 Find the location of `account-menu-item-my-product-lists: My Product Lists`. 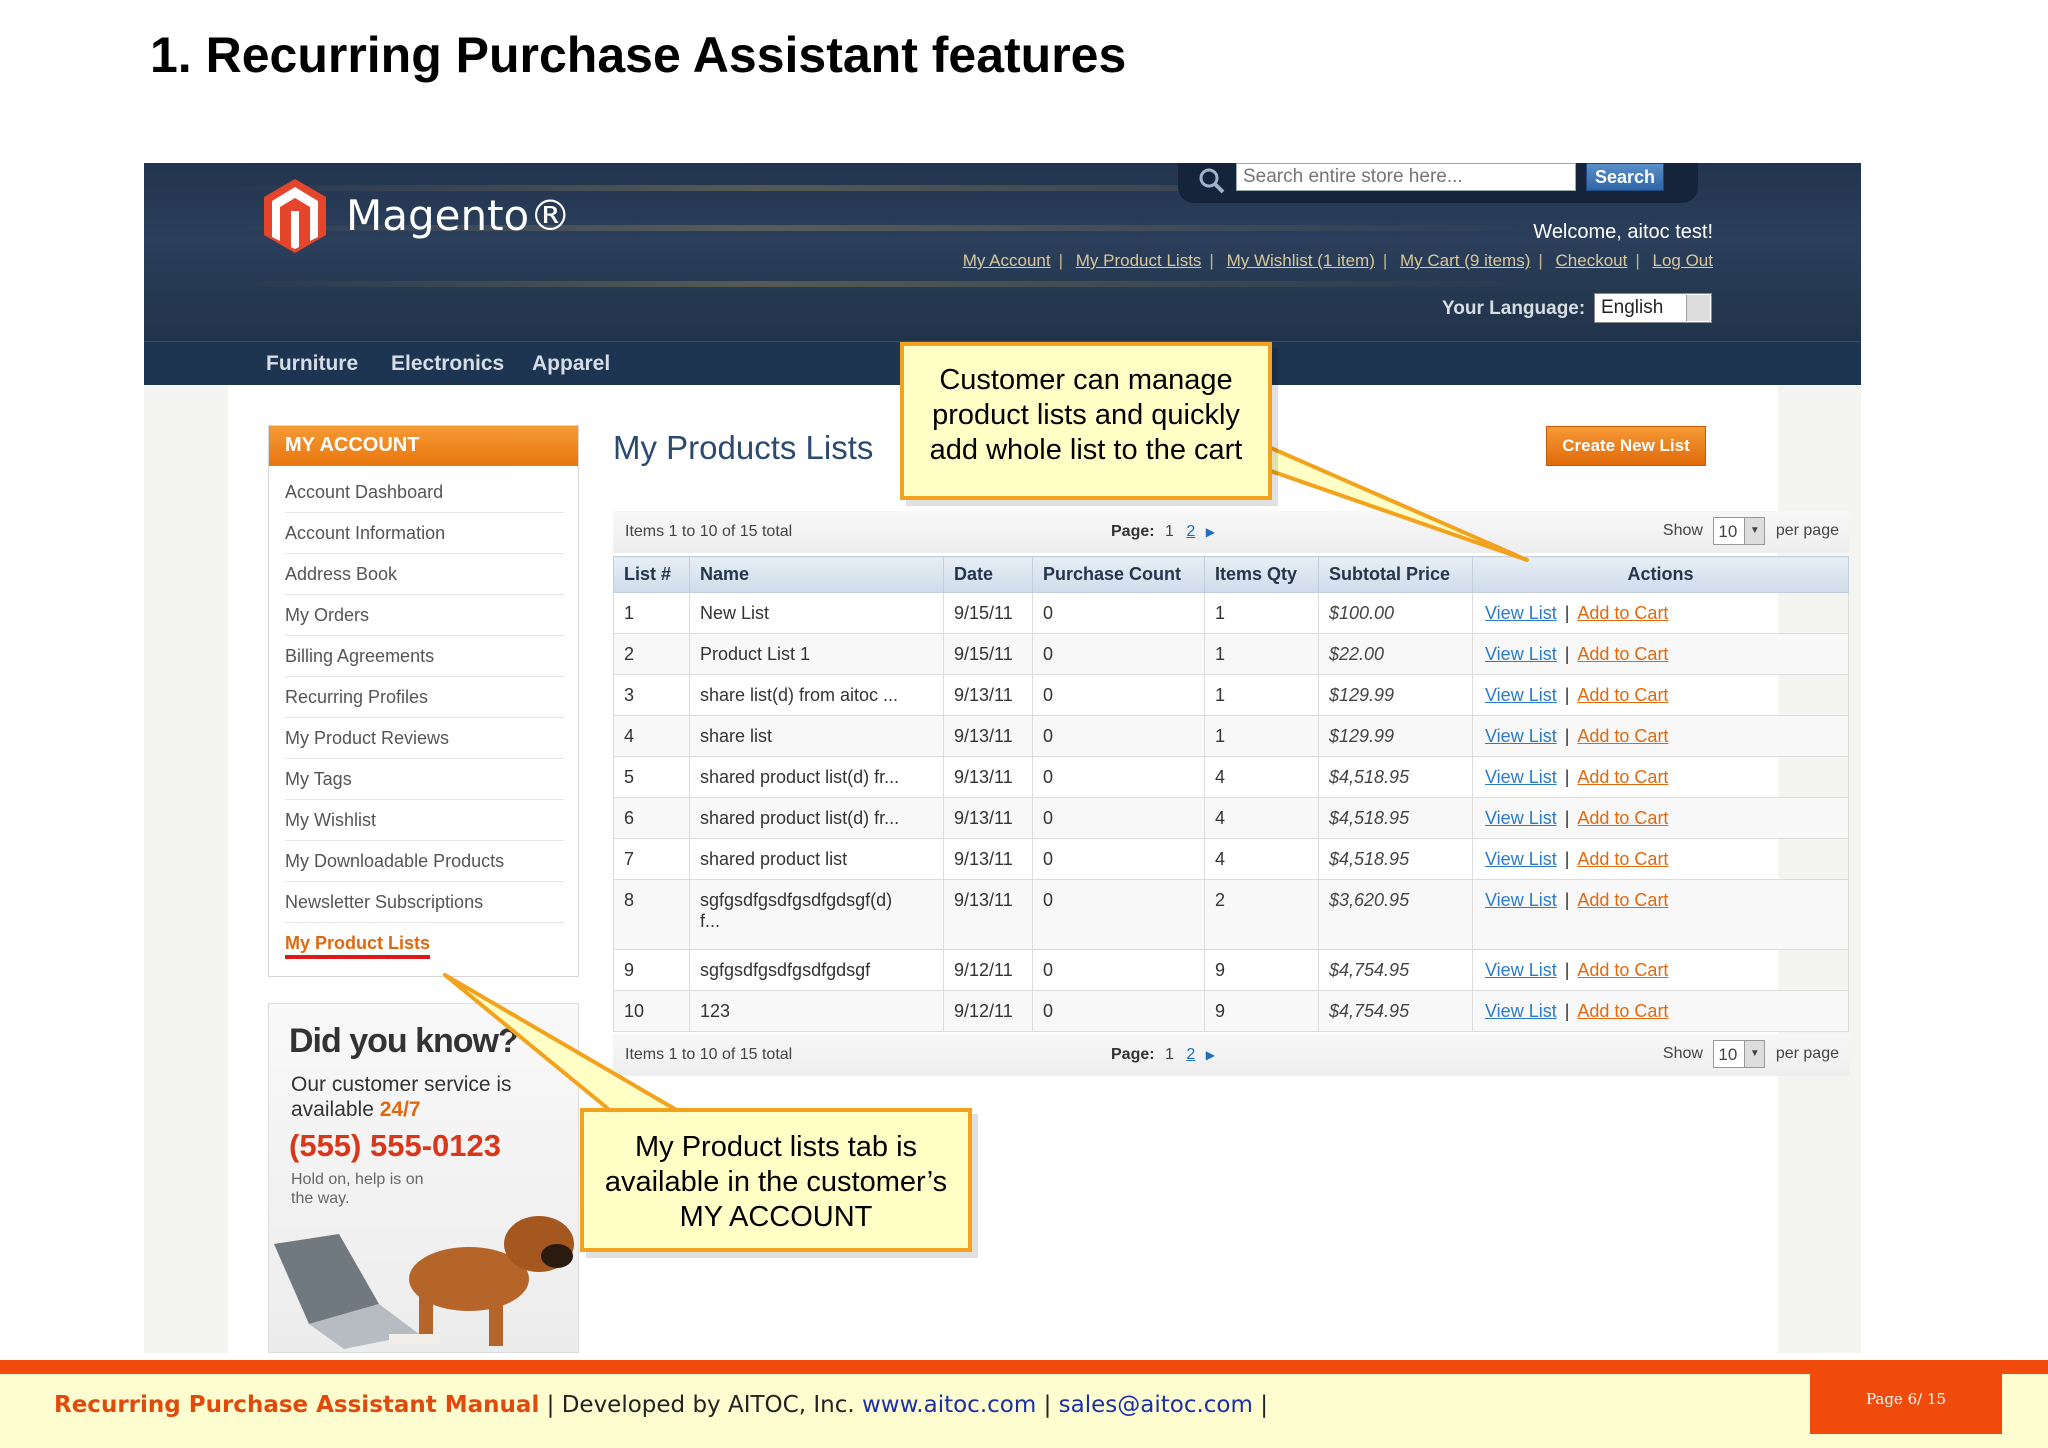

account-menu-item-my-product-lists: My Product Lists is located at coordinates (424, 943).